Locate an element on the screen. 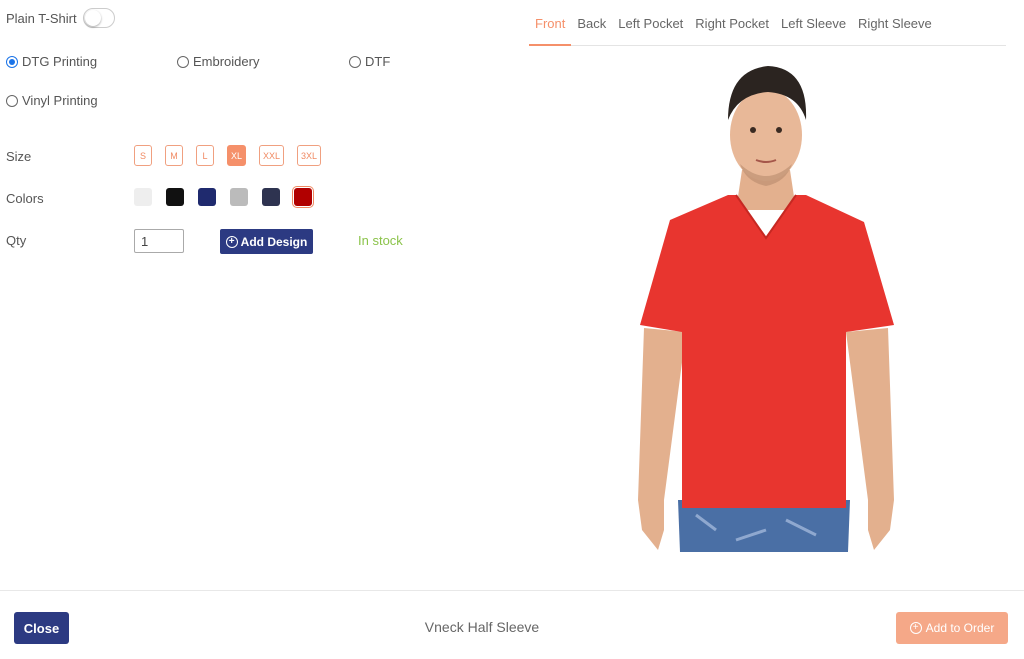 Image resolution: width=1024 pixels, height=659 pixels. plain-tshirt-toggle is located at coordinates (98, 18).